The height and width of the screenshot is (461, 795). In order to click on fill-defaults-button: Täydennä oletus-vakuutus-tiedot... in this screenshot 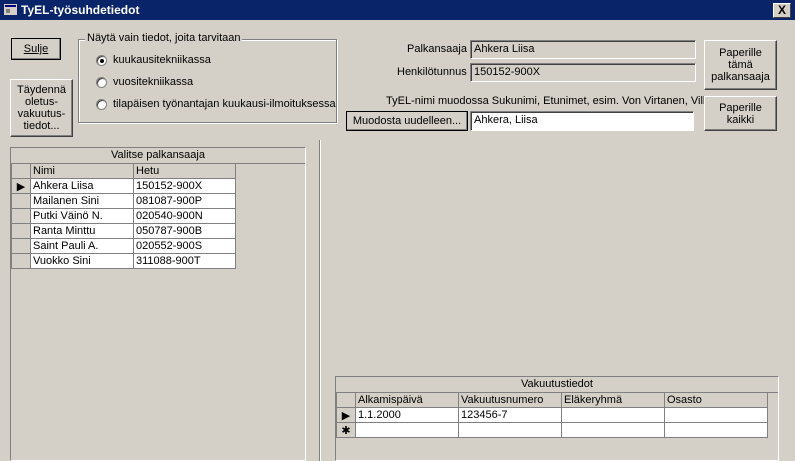, I will do `click(41, 108)`.